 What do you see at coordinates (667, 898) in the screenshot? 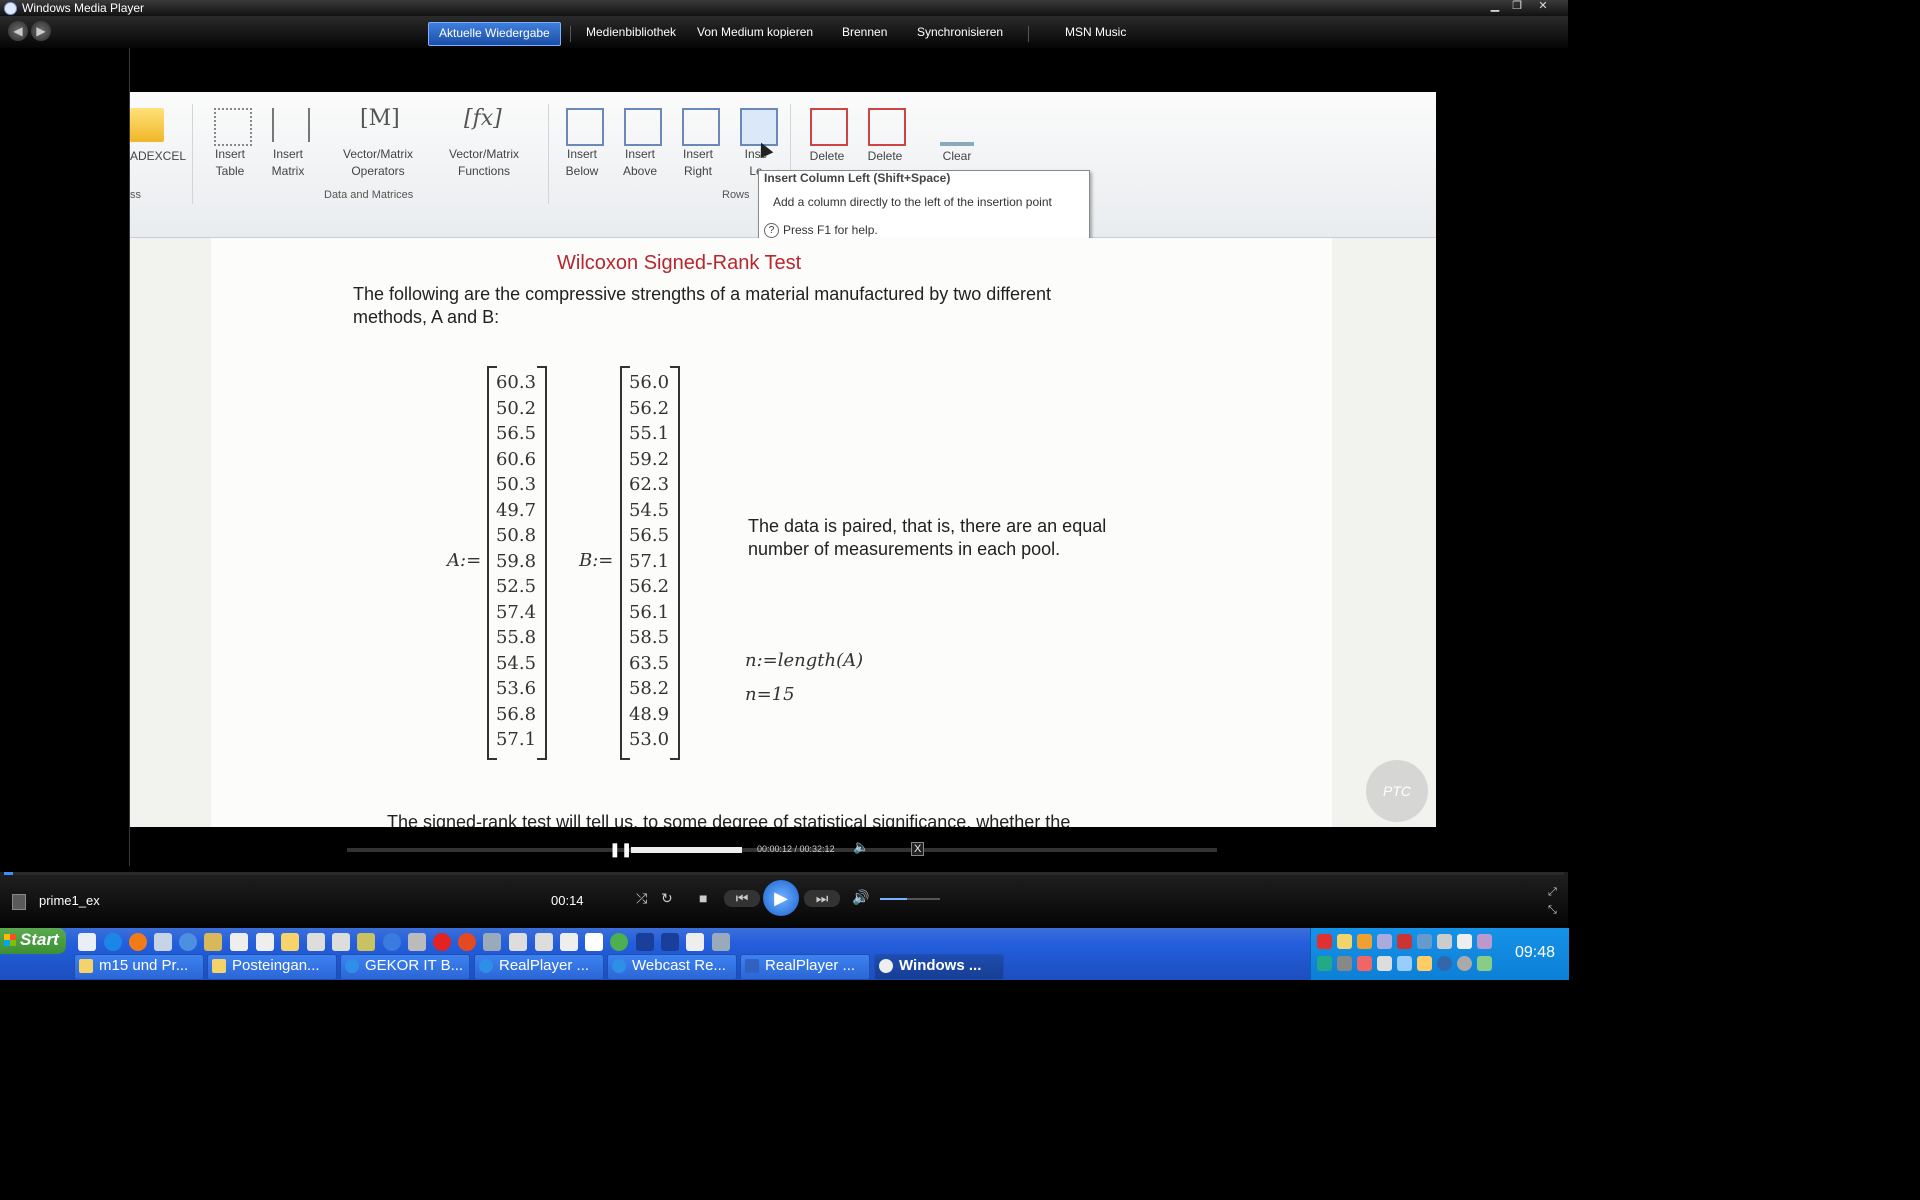
I see `repeat-icon: ↻` at bounding box center [667, 898].